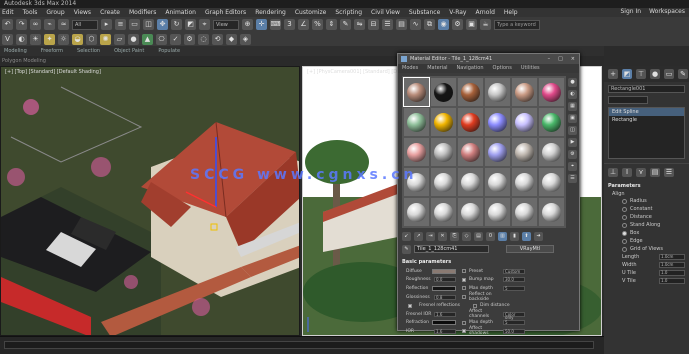 Image resolution: width=689 pixels, height=354 pixels. What do you see at coordinates (418, 236) in the screenshot?
I see `put-to-scene-icon: ↗` at bounding box center [418, 236].